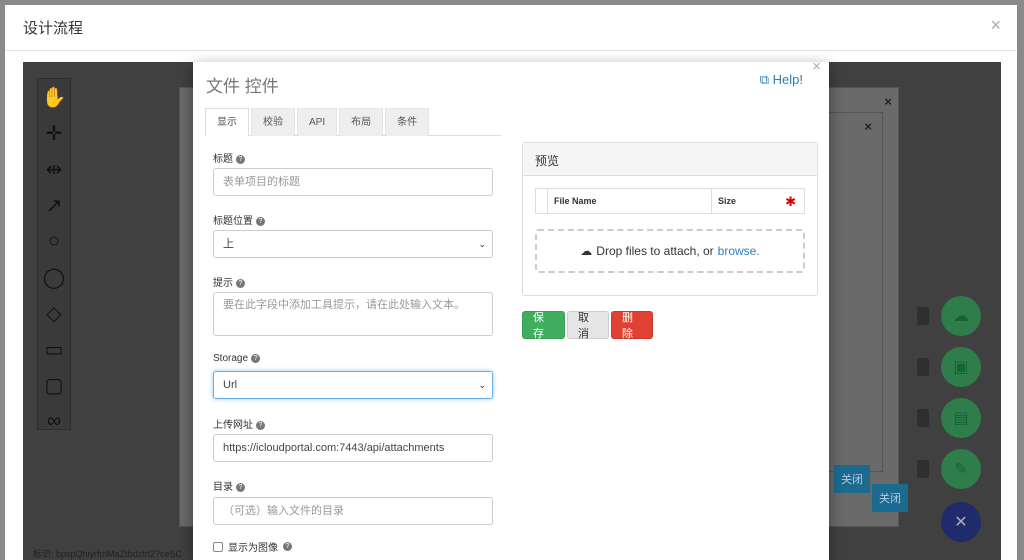  I want to click on outer-title: 设计流程, so click(53, 28).